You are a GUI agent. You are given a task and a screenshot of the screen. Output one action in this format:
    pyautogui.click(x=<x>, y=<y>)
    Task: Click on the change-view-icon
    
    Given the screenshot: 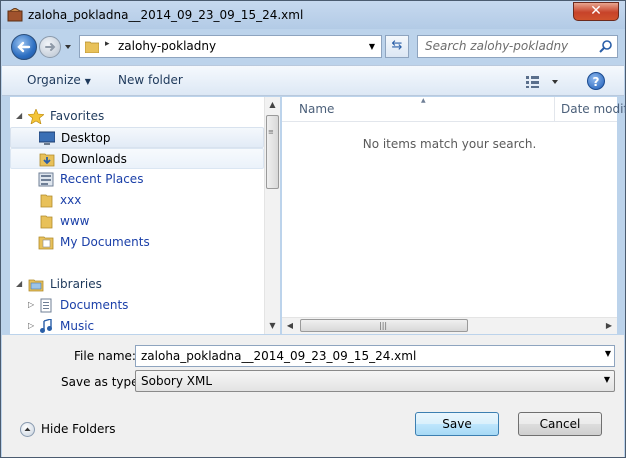 What is the action you would take?
    pyautogui.click(x=543, y=82)
    